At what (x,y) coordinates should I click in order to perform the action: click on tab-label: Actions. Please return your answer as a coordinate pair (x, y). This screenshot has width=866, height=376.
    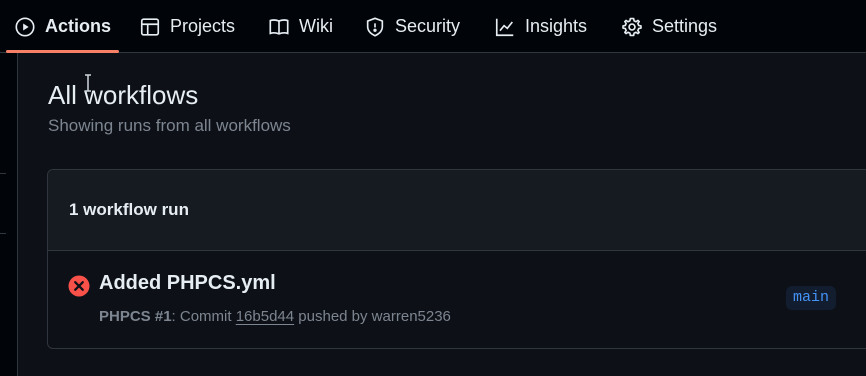
    Looking at the image, I should click on (78, 26).